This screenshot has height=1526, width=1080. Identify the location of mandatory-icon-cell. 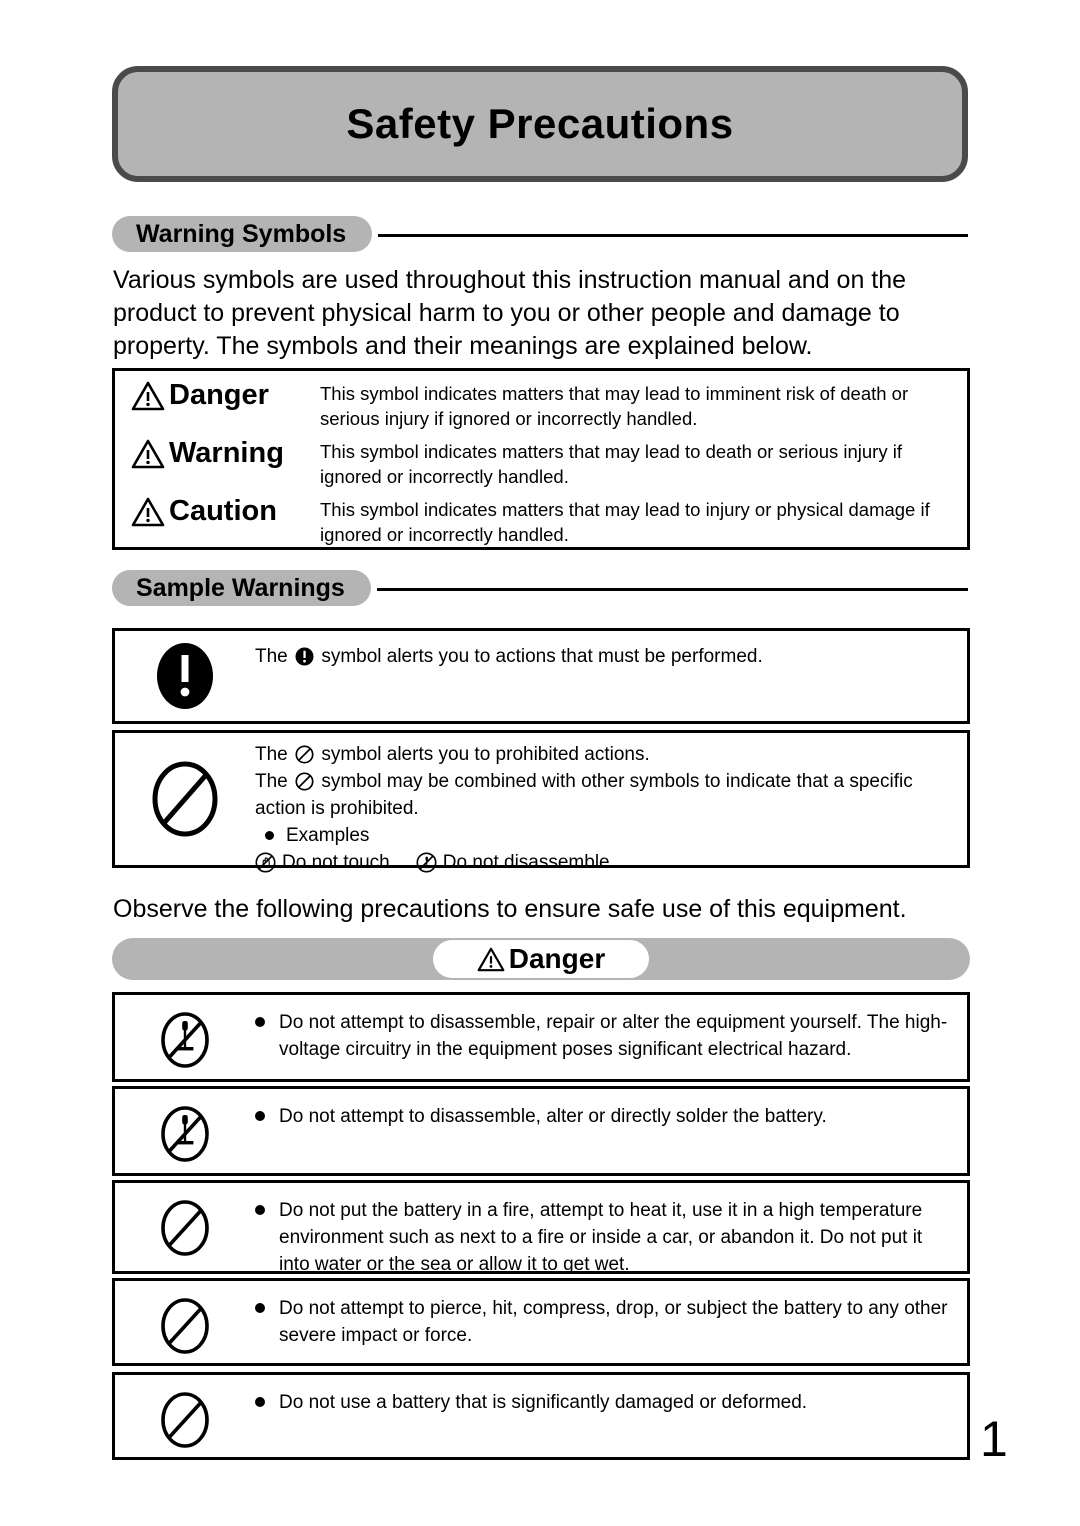
(185, 676).